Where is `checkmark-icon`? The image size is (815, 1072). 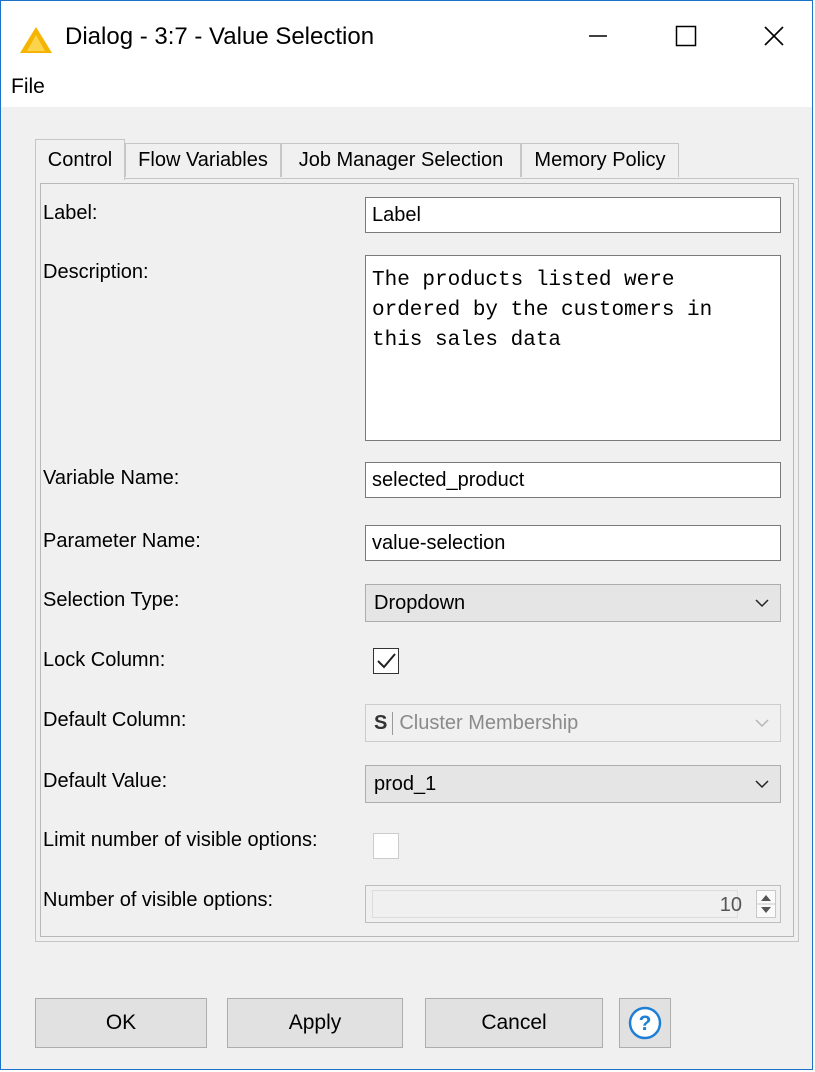 checkmark-icon is located at coordinates (386, 661).